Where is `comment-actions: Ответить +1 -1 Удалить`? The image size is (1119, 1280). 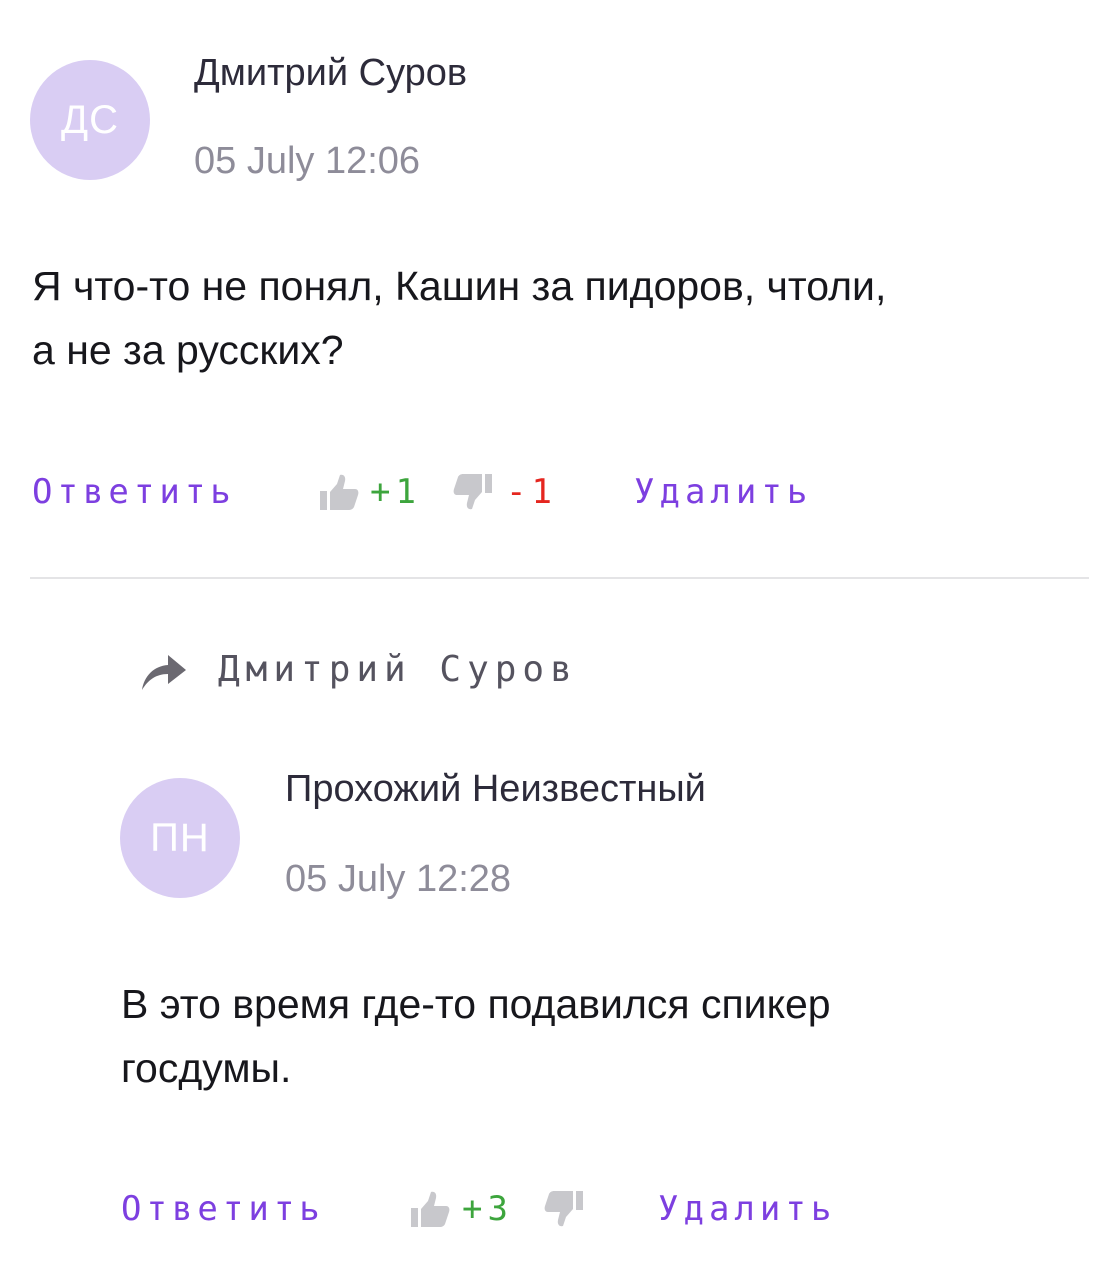 comment-actions: Ответить +1 -1 Удалить is located at coordinates (442, 492).